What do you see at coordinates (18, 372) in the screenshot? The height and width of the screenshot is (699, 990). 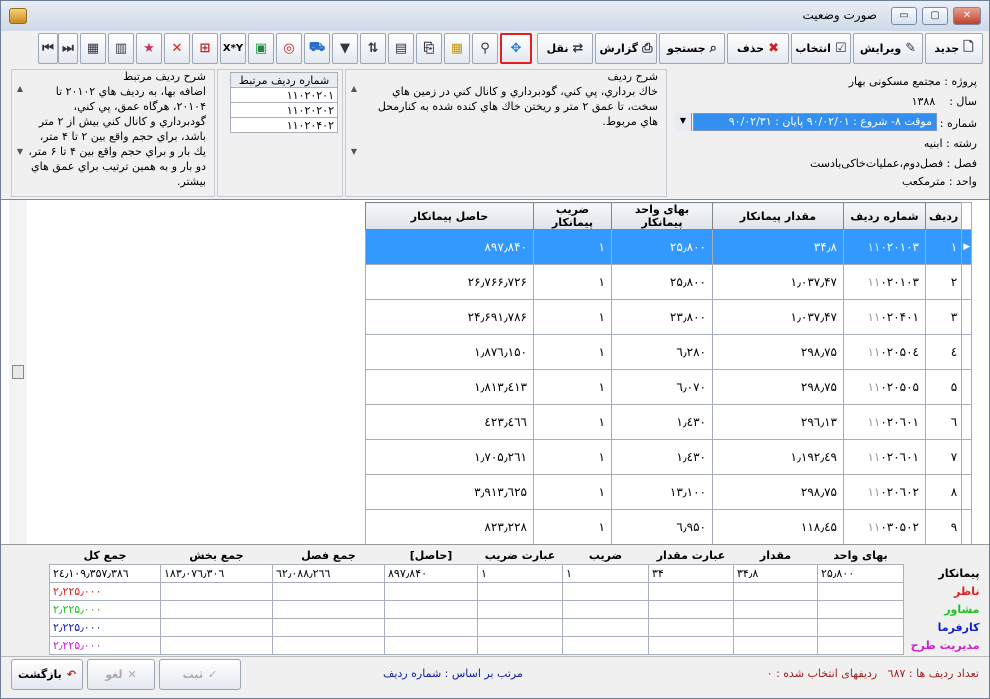 I see `scroll-thumb` at bounding box center [18, 372].